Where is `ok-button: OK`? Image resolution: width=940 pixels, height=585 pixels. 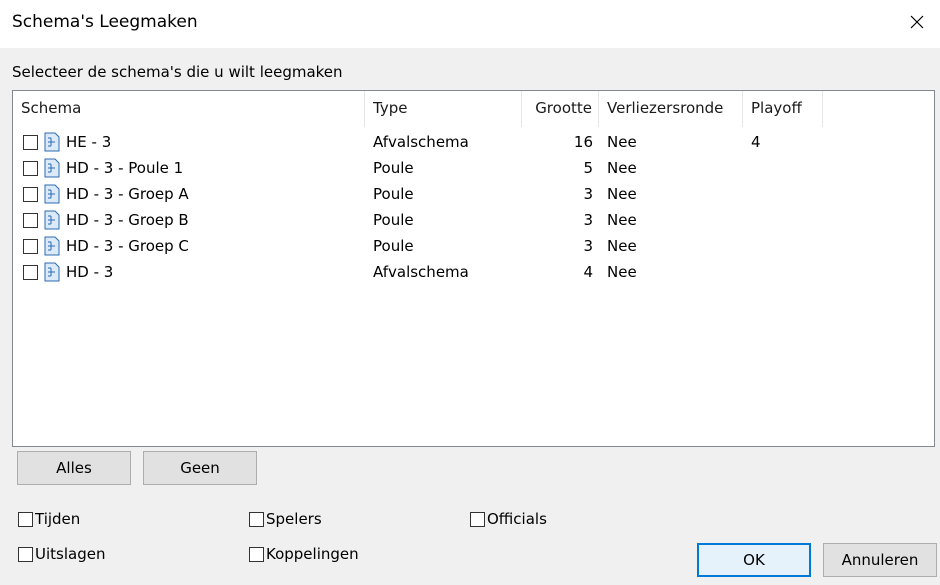
ok-button: OK is located at coordinates (754, 560).